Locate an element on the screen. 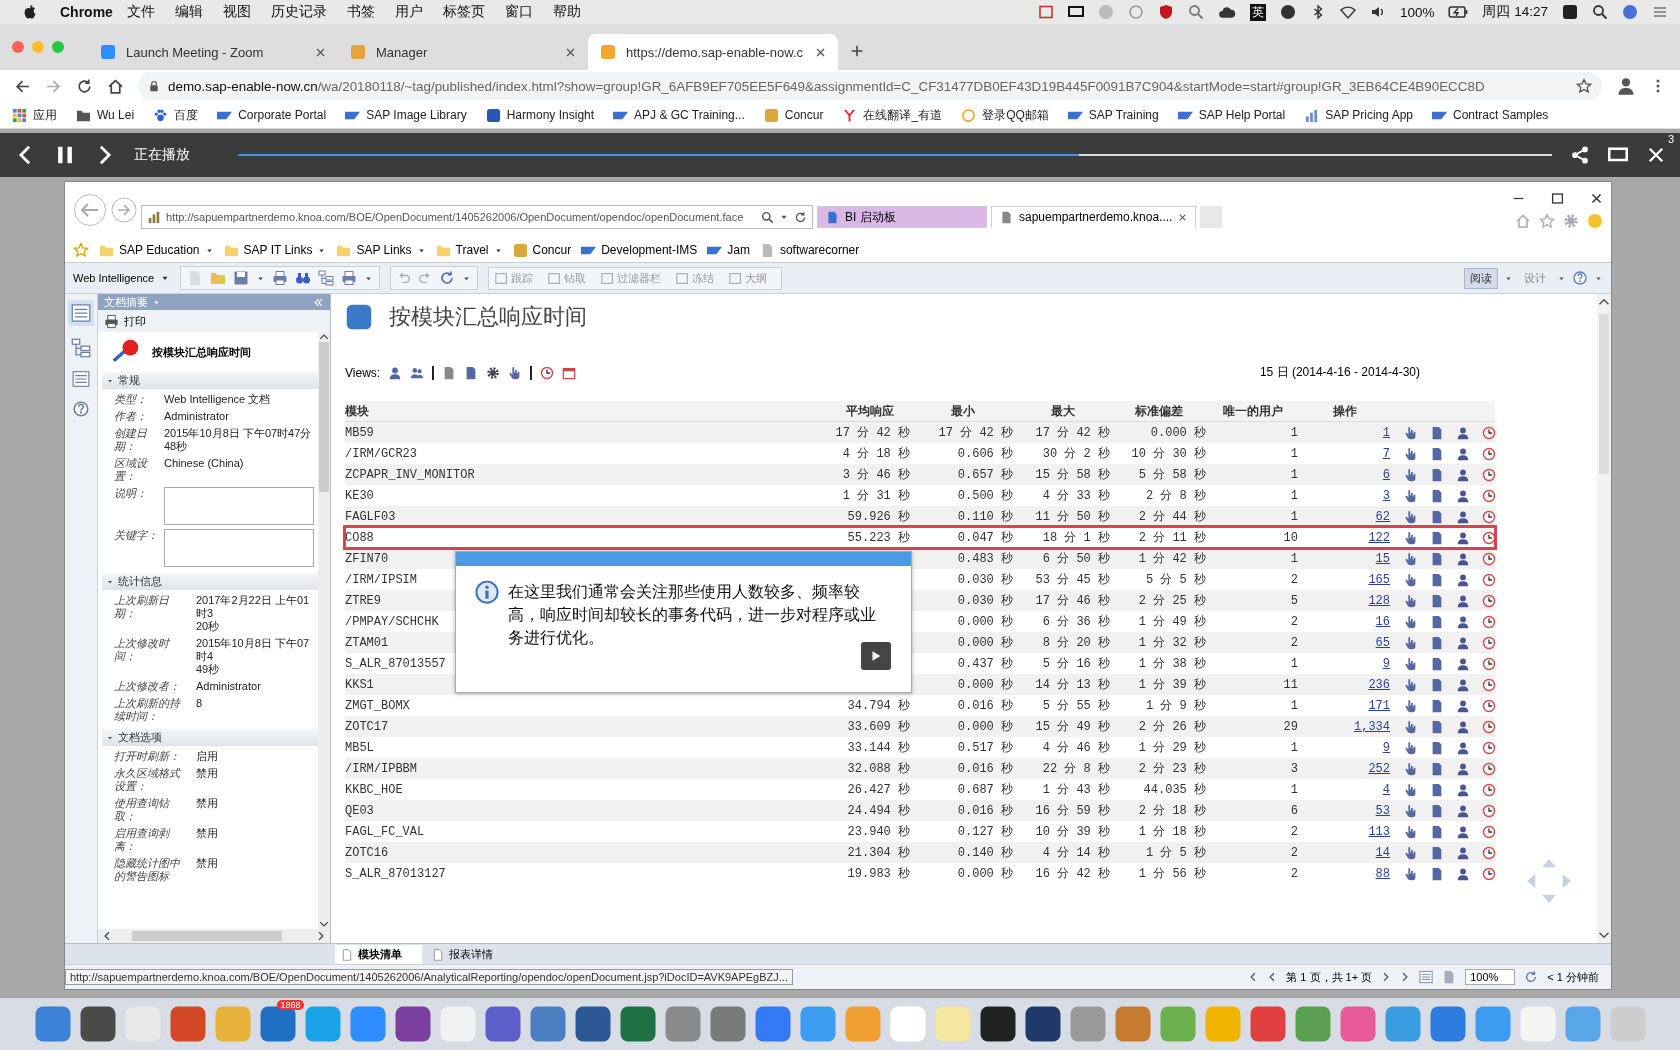 Image resolution: width=1680 pixels, height=1050 pixels. bookmark: 应用 is located at coordinates (34, 115).